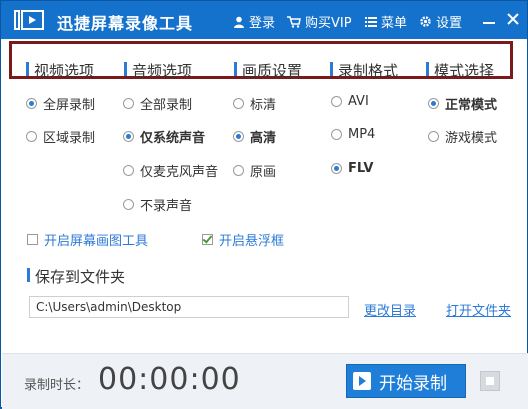 The width and height of the screenshot is (528, 409). I want to click on radio-mode-game: 游戏模式, so click(462, 136).